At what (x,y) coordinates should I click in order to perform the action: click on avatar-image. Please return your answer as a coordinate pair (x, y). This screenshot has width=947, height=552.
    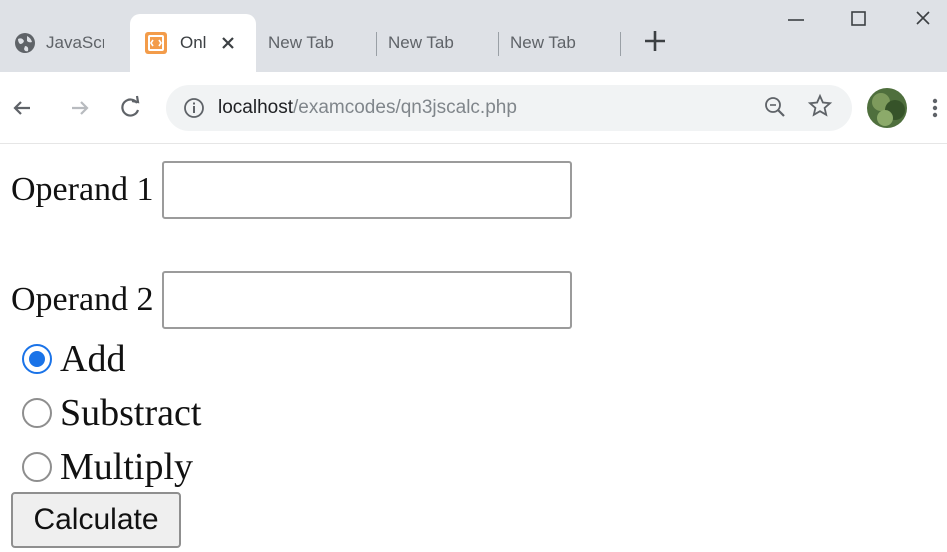
    Looking at the image, I should click on (887, 108).